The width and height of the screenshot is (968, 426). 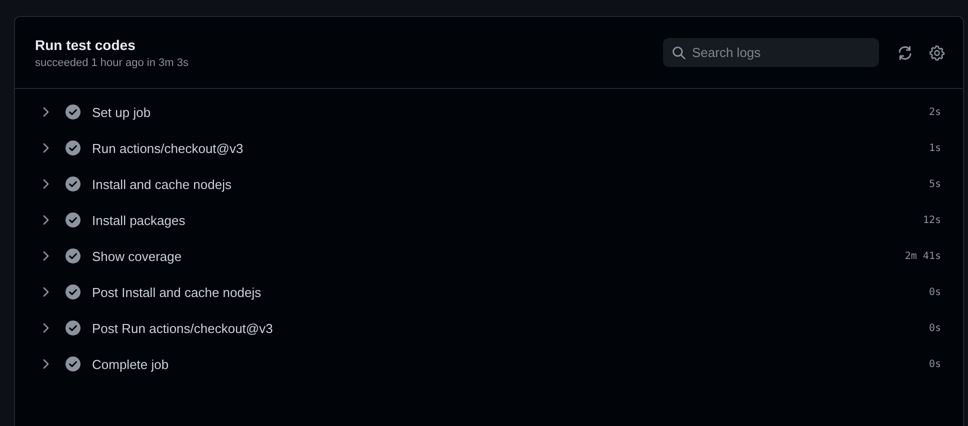 I want to click on refresh-icon, so click(x=905, y=52).